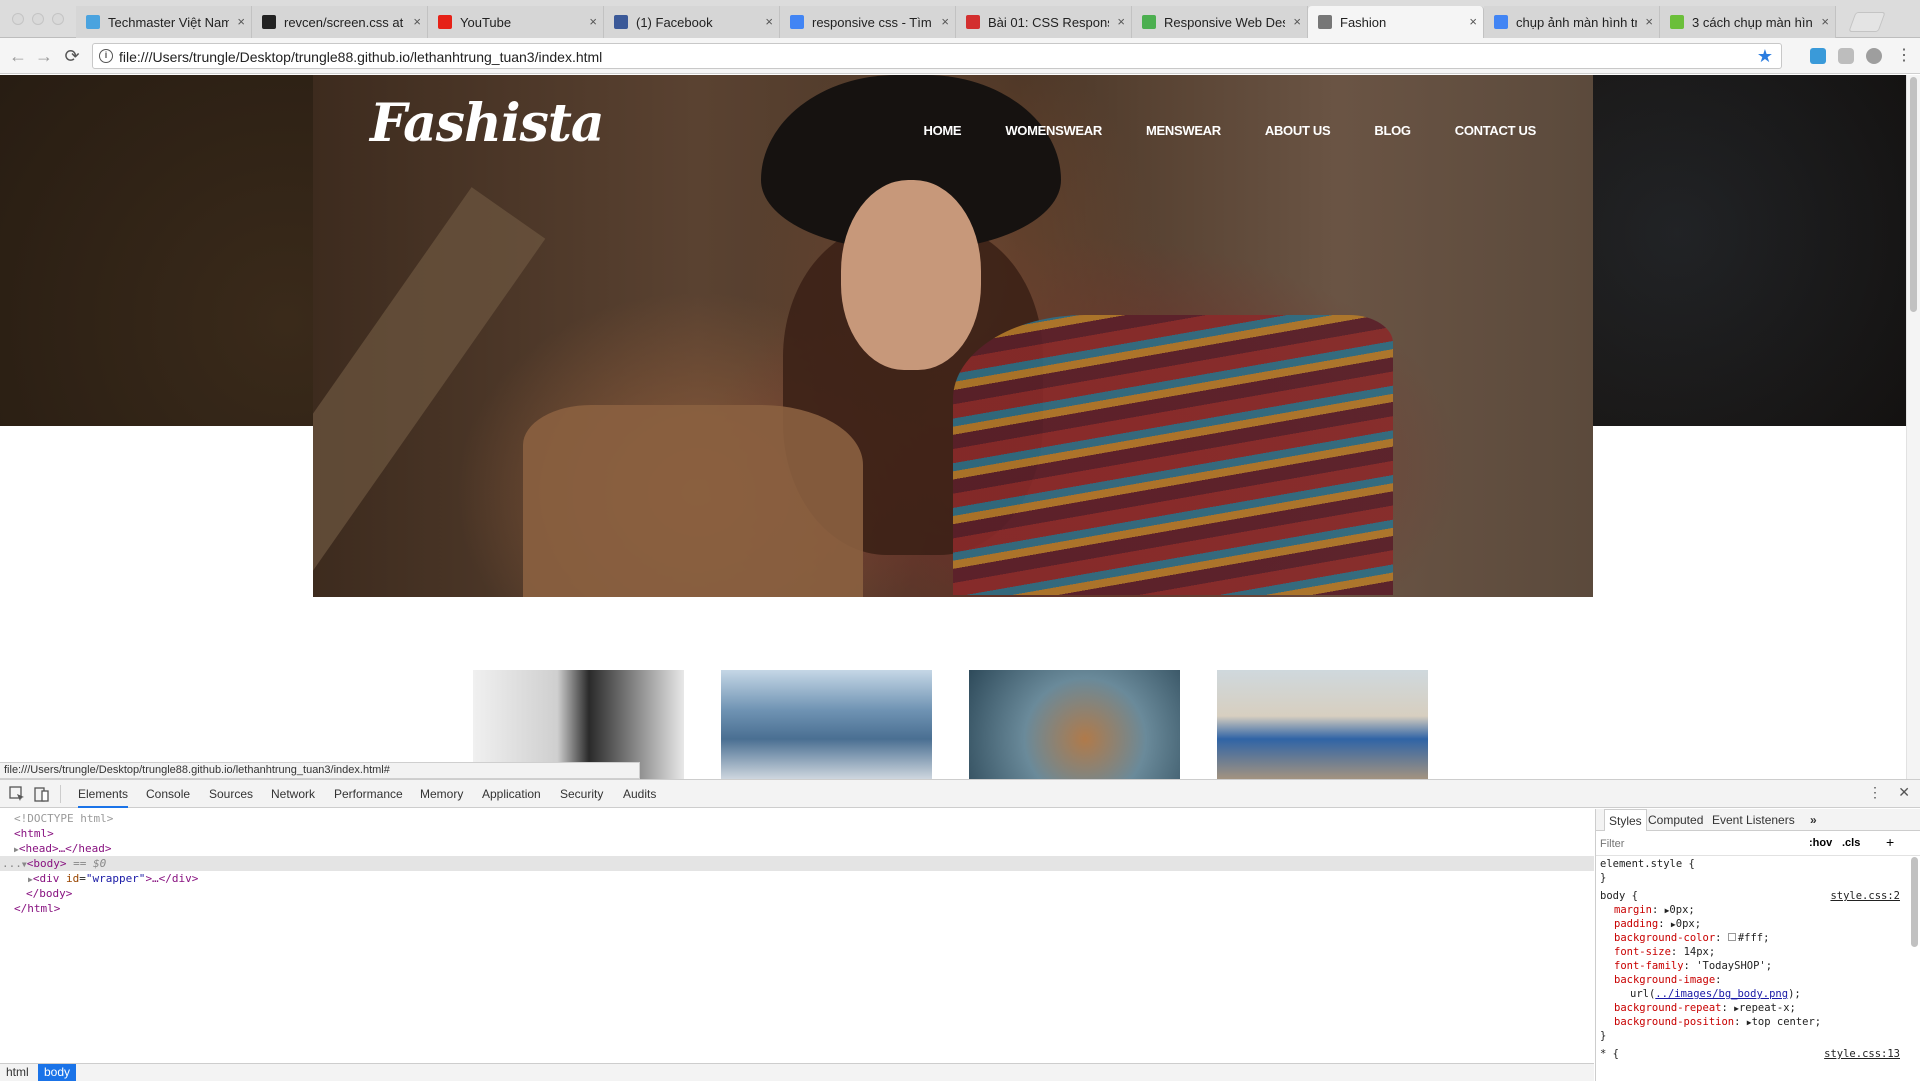 This screenshot has height=1081, width=1920. I want to click on dom-html-open: <html>, so click(34, 833).